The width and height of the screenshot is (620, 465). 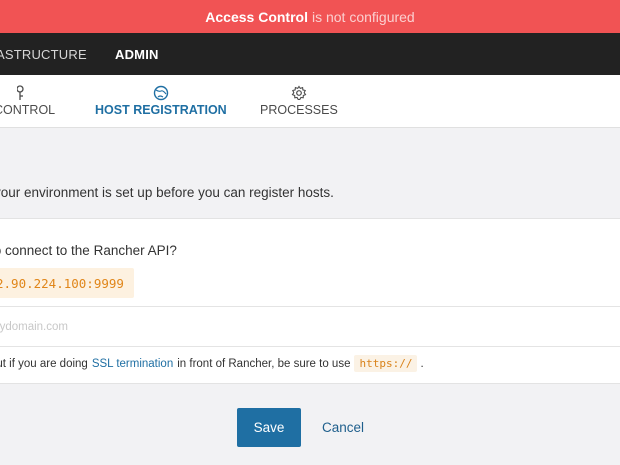 I want to click on tab-access-control: CONTROL, so click(x=27, y=101).